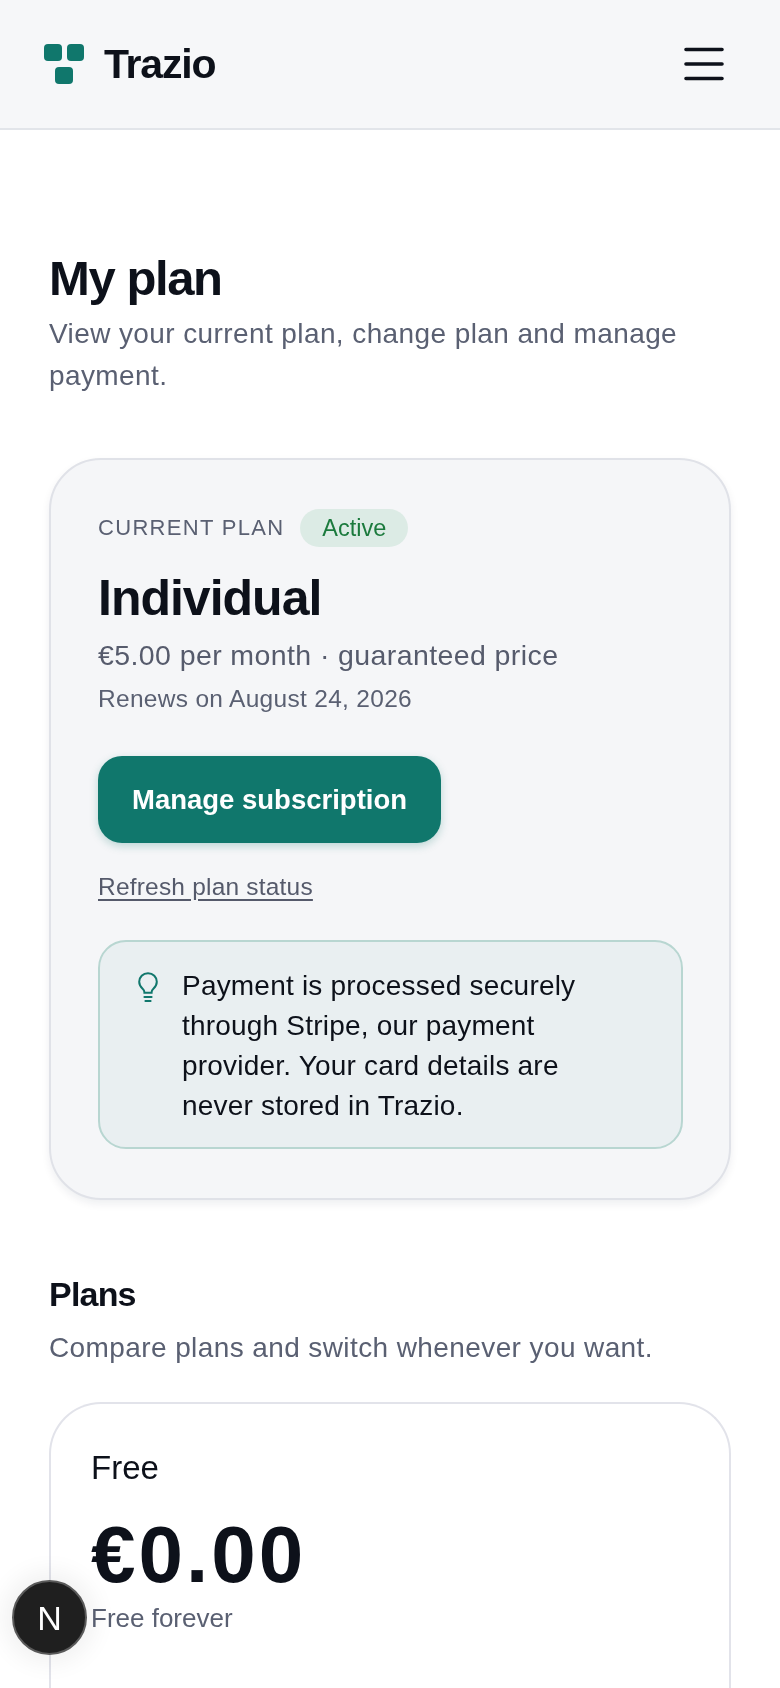 The height and width of the screenshot is (1688, 780). Describe the element at coordinates (160, 64) in the screenshot. I see `brand-name: Trazio` at that location.